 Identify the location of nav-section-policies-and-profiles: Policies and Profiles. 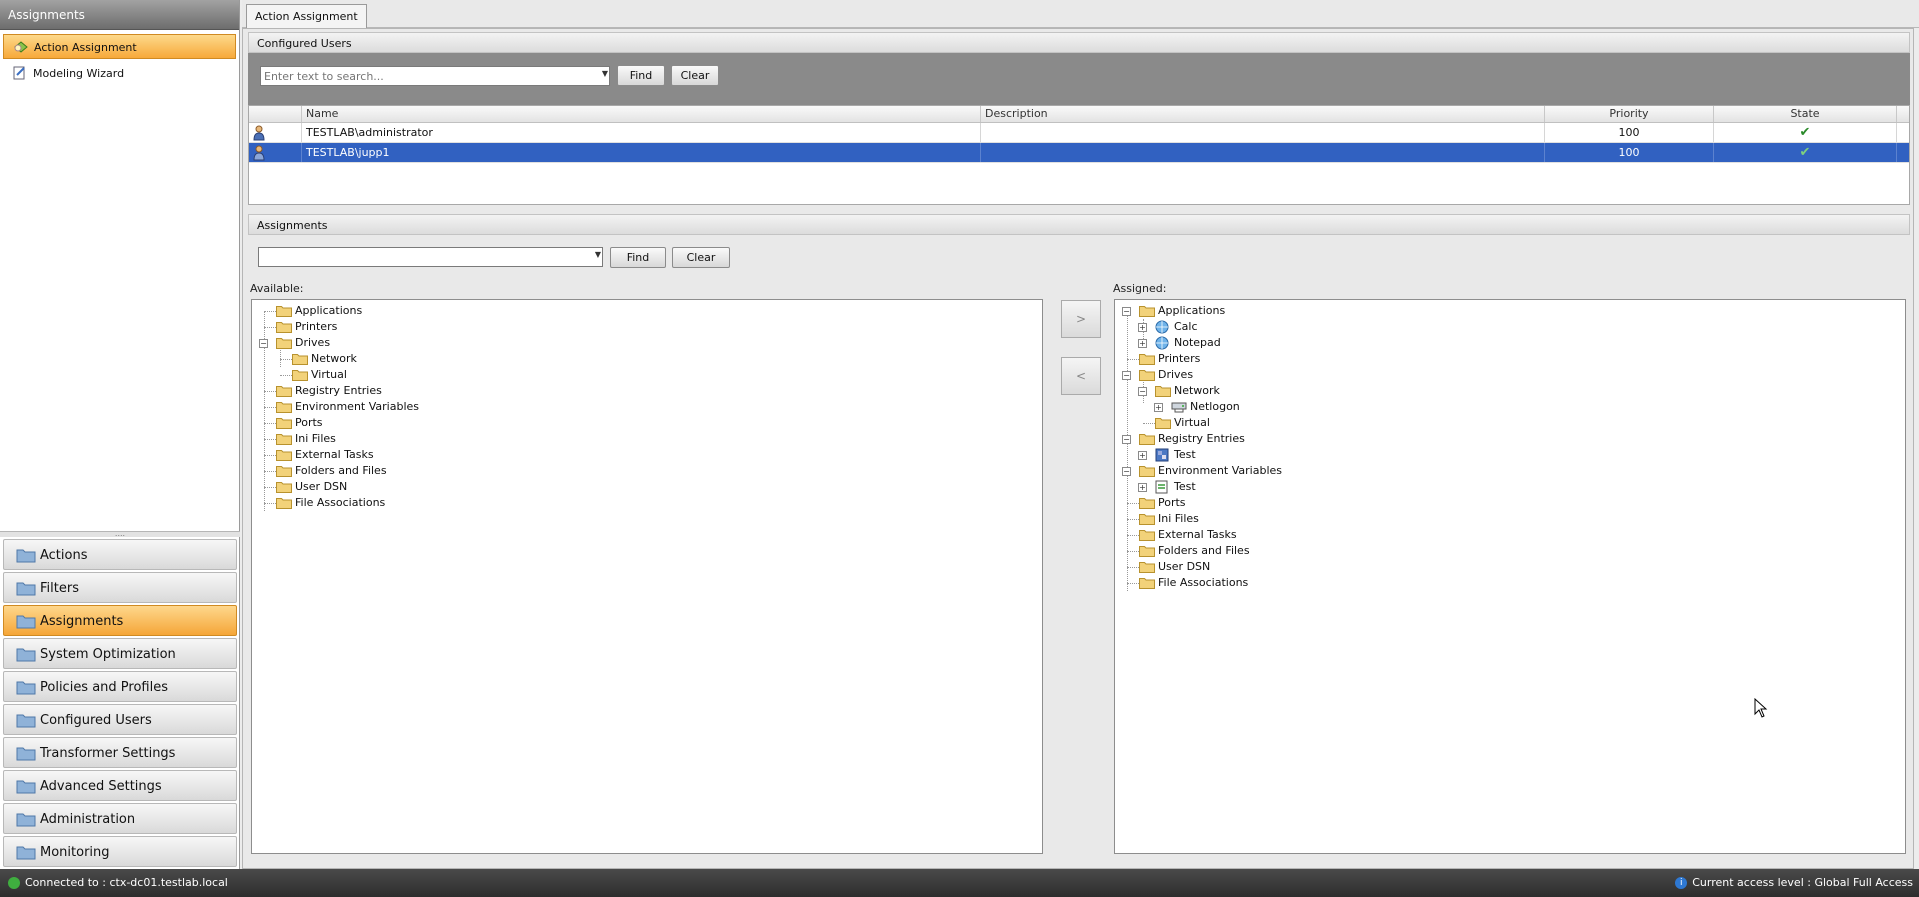
(120, 686).